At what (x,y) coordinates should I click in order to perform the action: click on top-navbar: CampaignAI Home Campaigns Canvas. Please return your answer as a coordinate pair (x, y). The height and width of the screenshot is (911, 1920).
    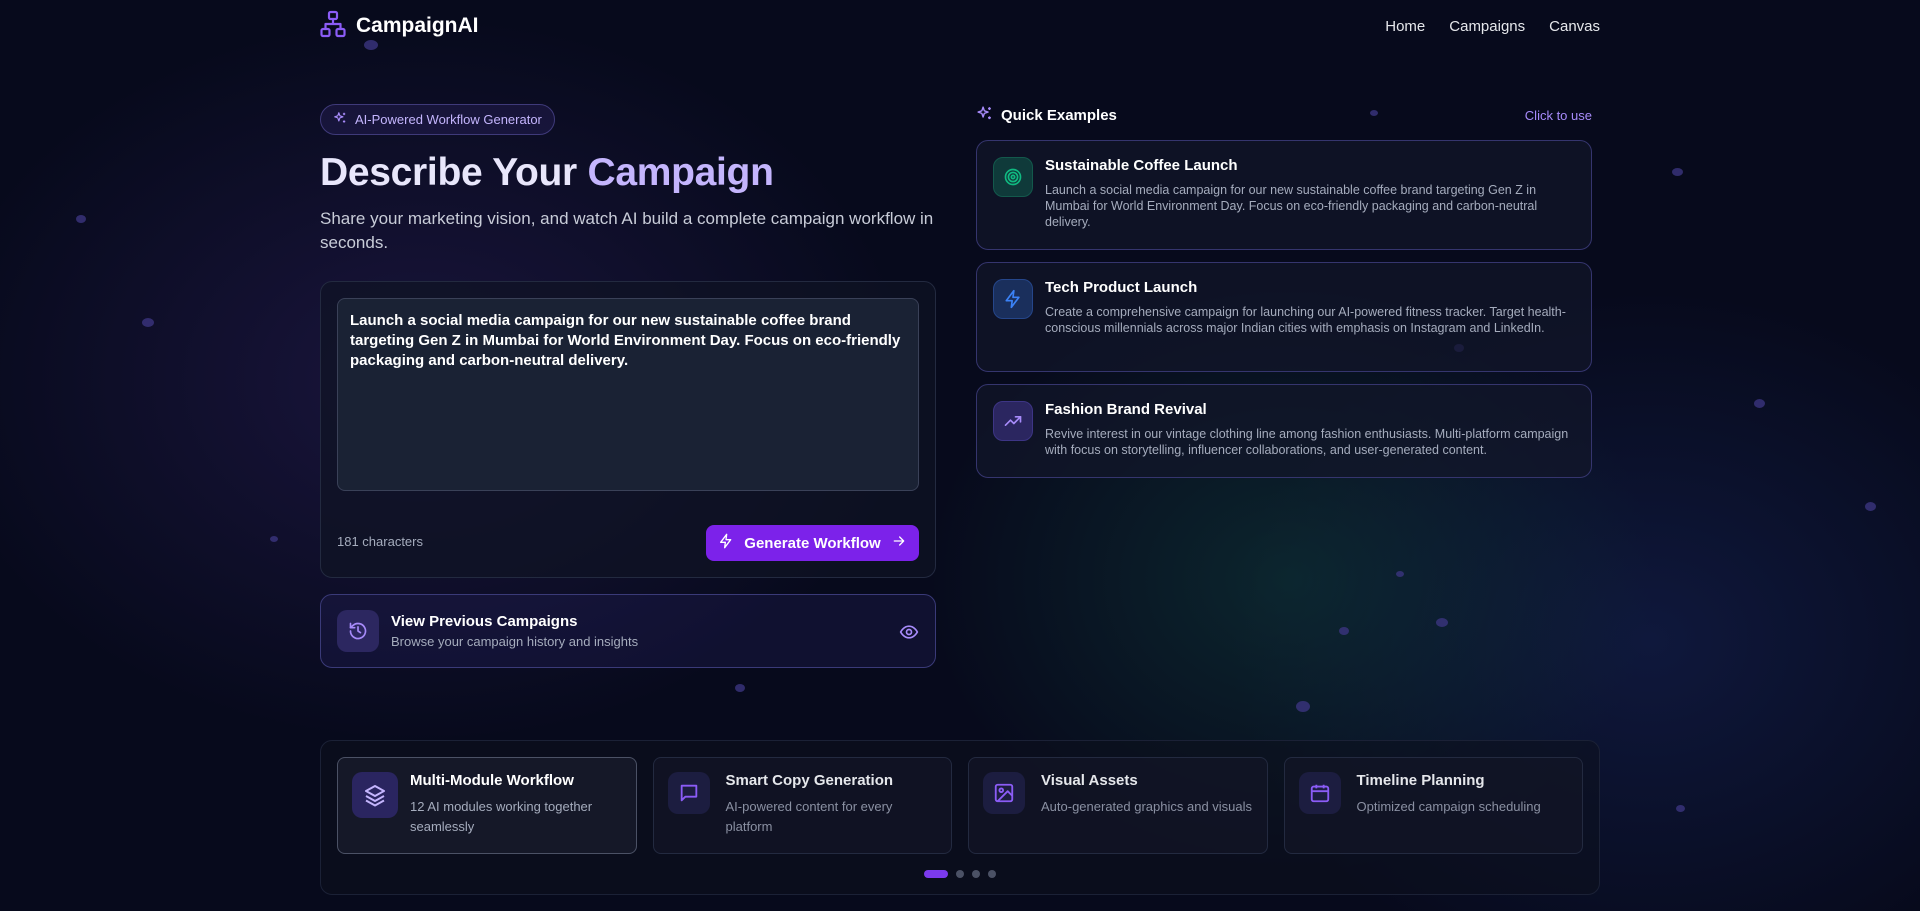
    Looking at the image, I should click on (960, 26).